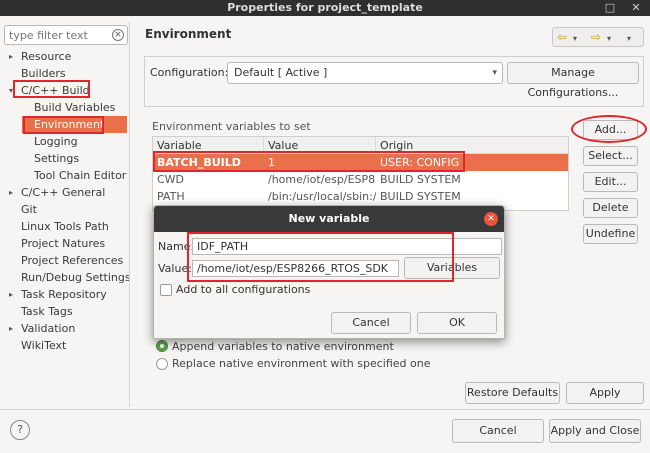 This screenshot has height=453, width=650. What do you see at coordinates (56, 141) in the screenshot?
I see `tree-item-logging: Logging` at bounding box center [56, 141].